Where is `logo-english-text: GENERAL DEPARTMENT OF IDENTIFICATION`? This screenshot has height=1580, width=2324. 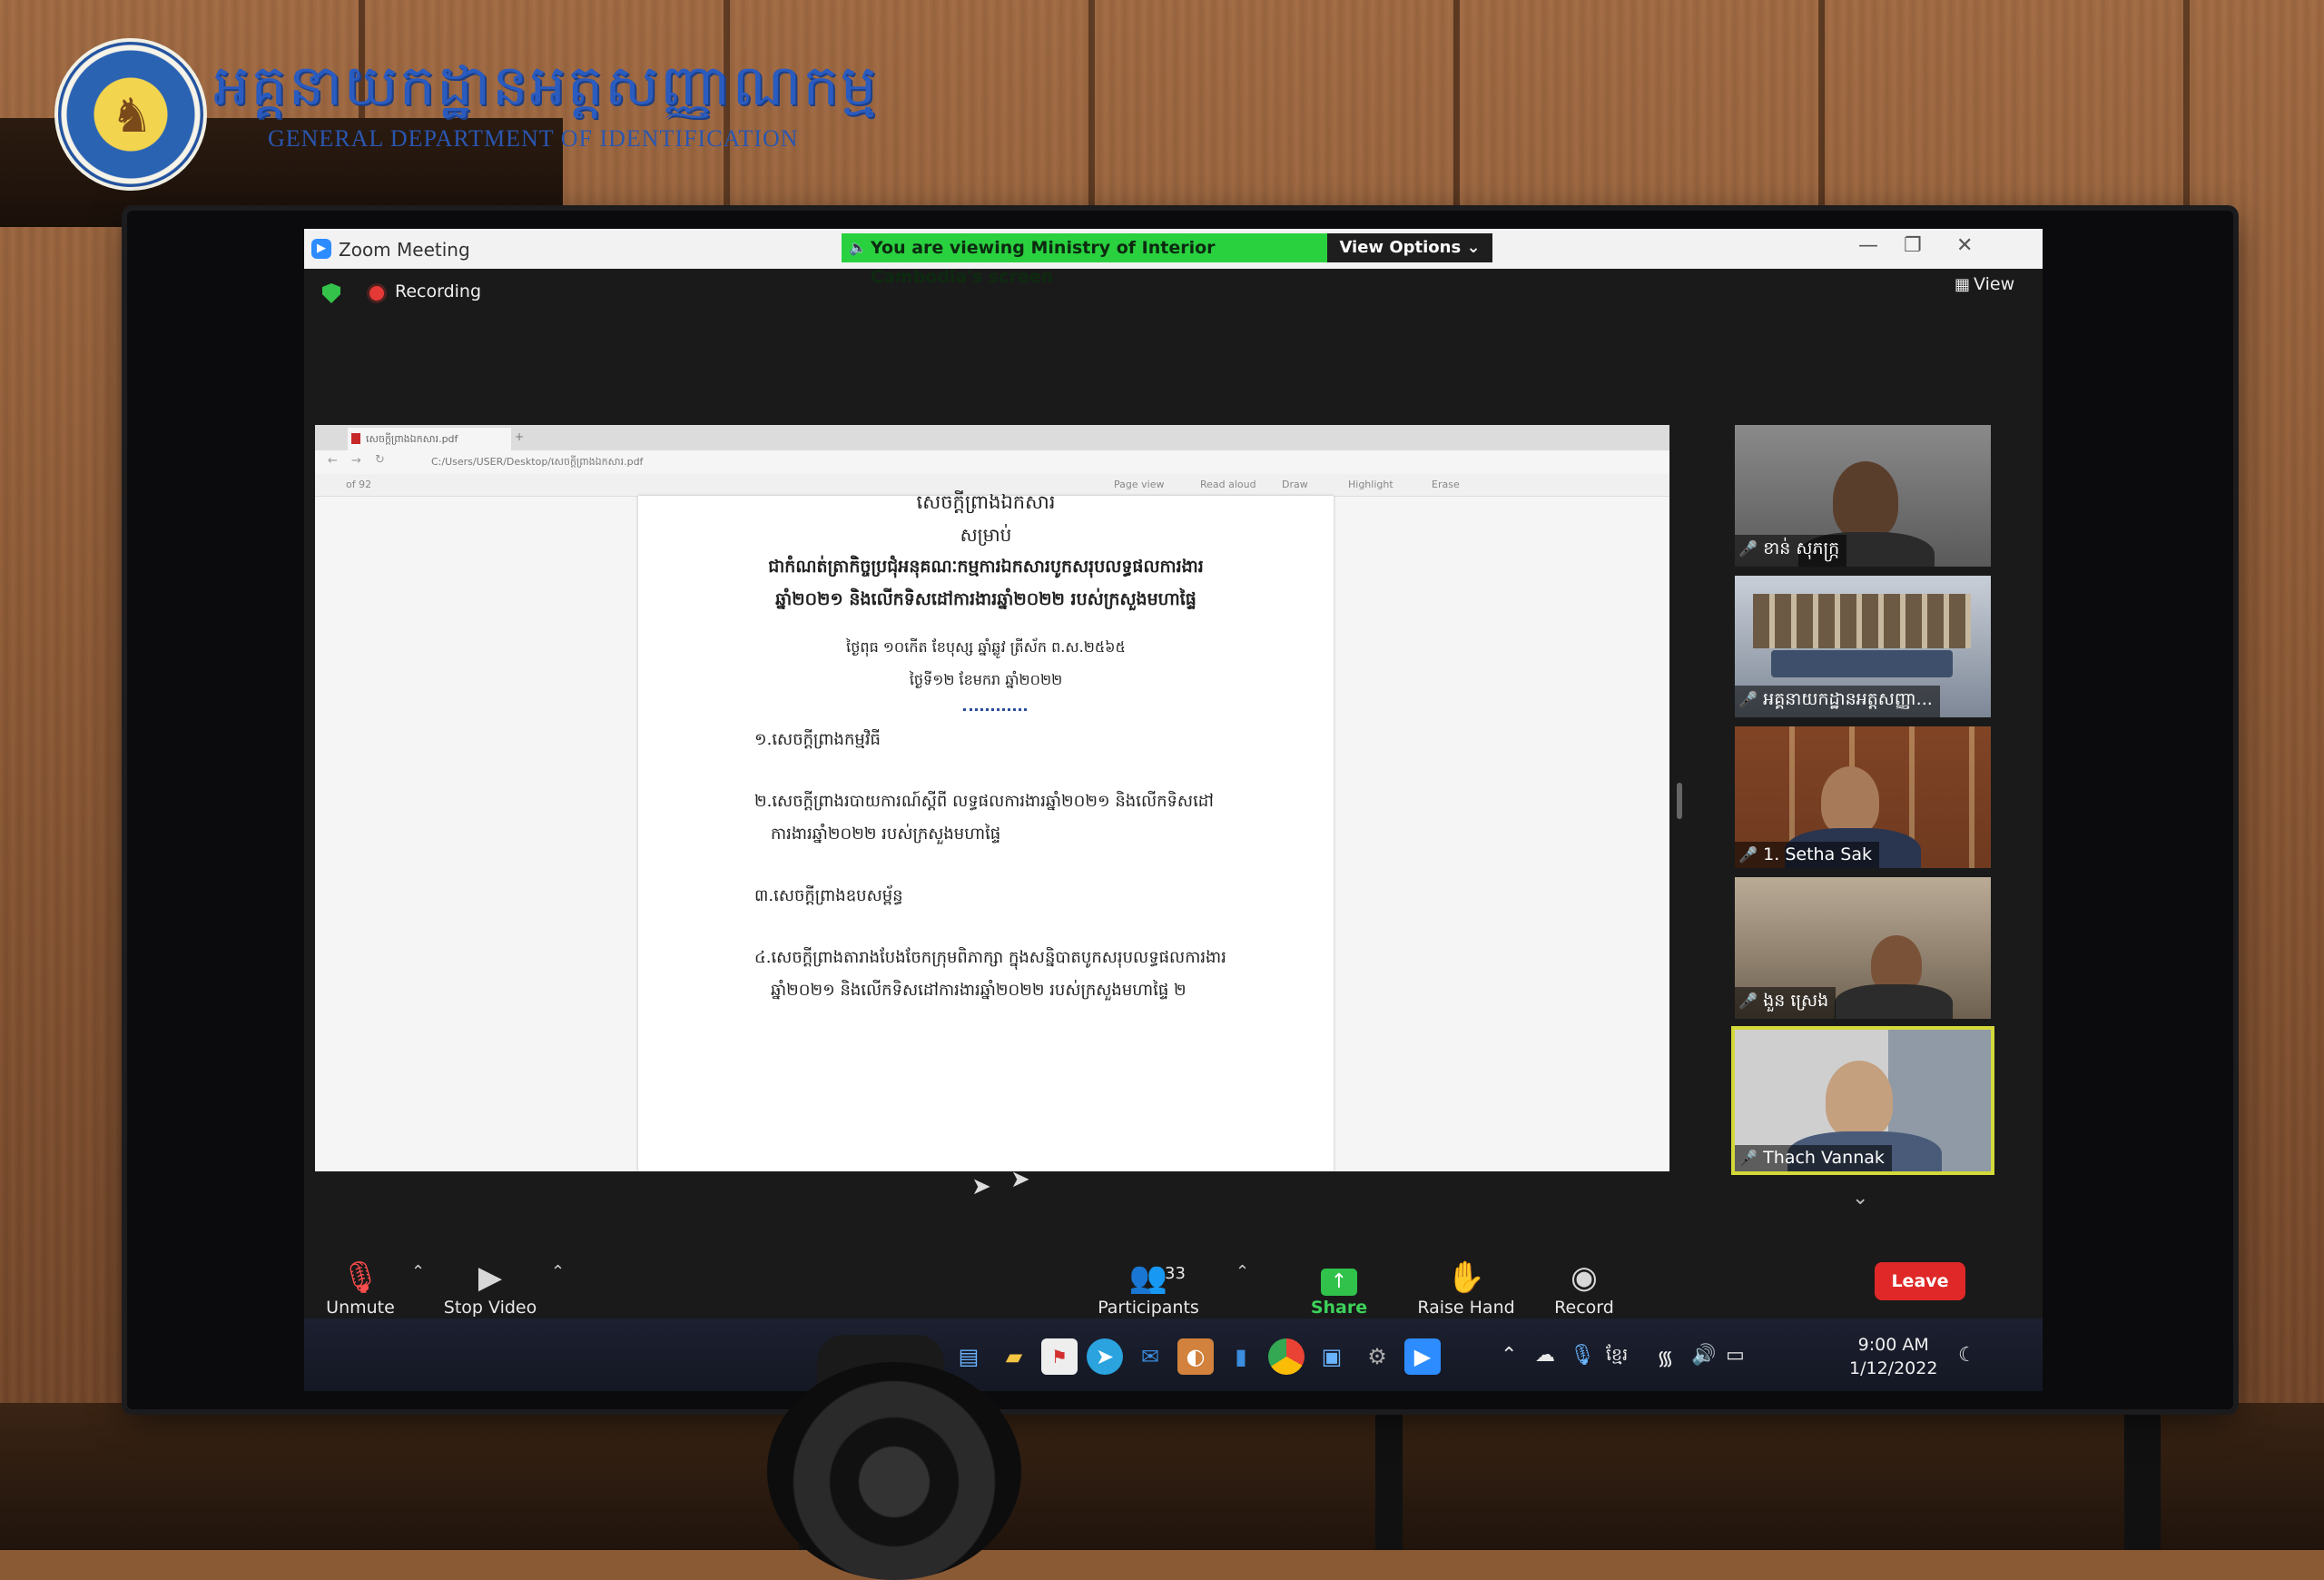 logo-english-text: GENERAL DEPARTMENT OF IDENTIFICATION is located at coordinates (533, 138).